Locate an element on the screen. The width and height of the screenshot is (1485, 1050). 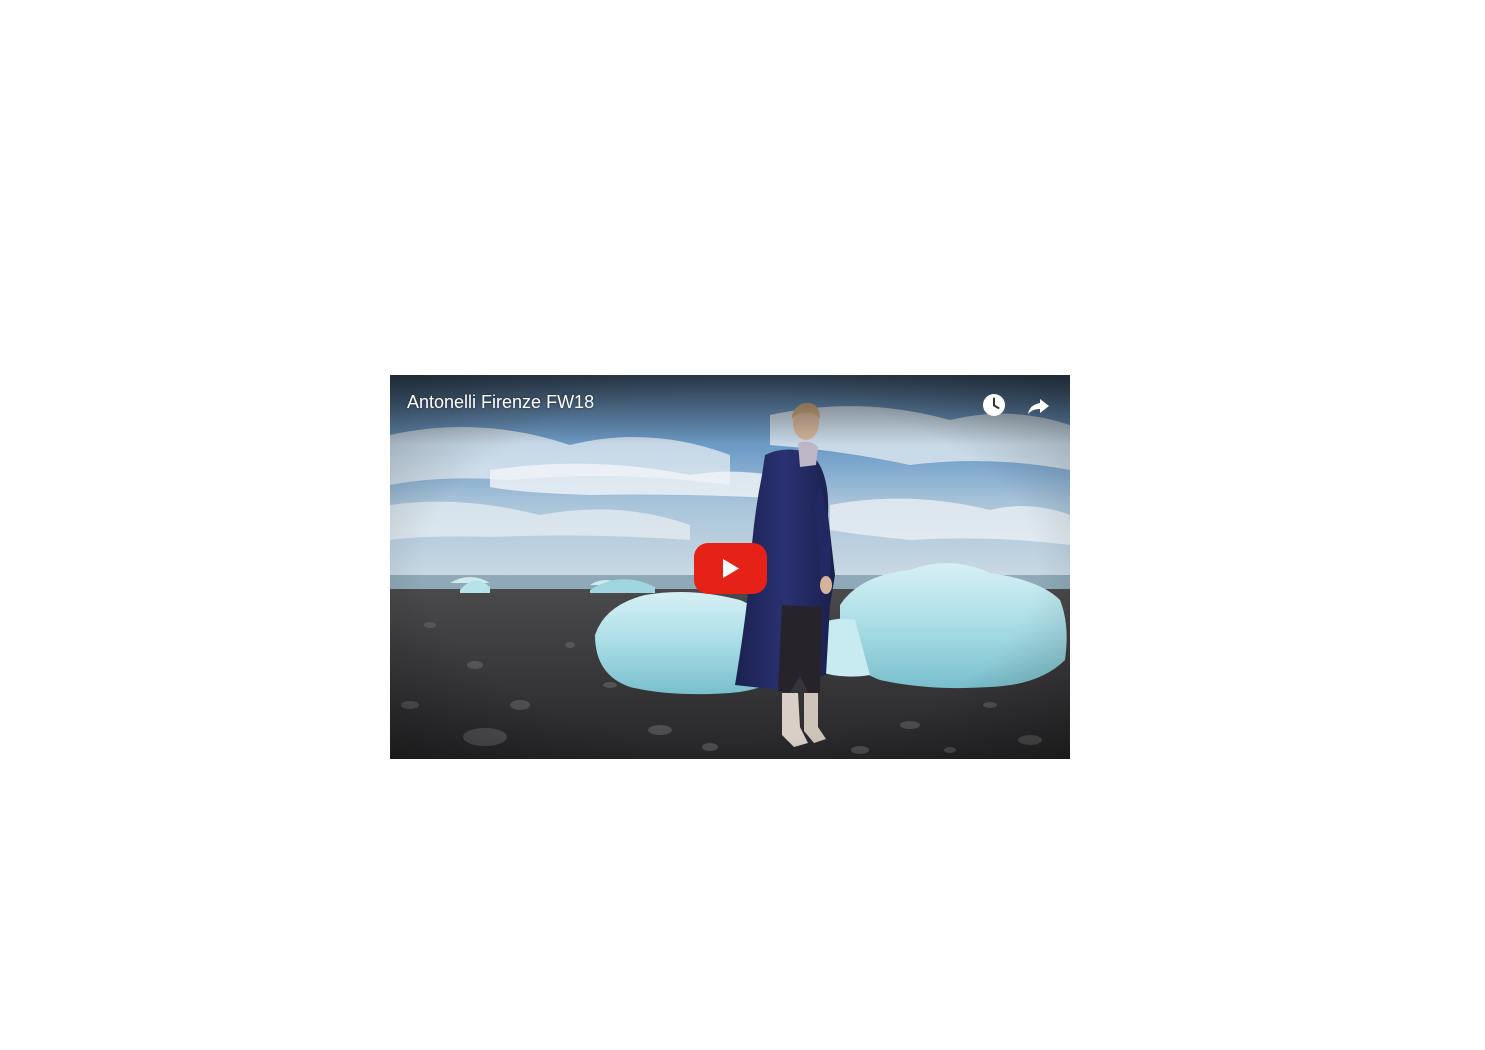
share-arrow-icon is located at coordinates (1038, 406).